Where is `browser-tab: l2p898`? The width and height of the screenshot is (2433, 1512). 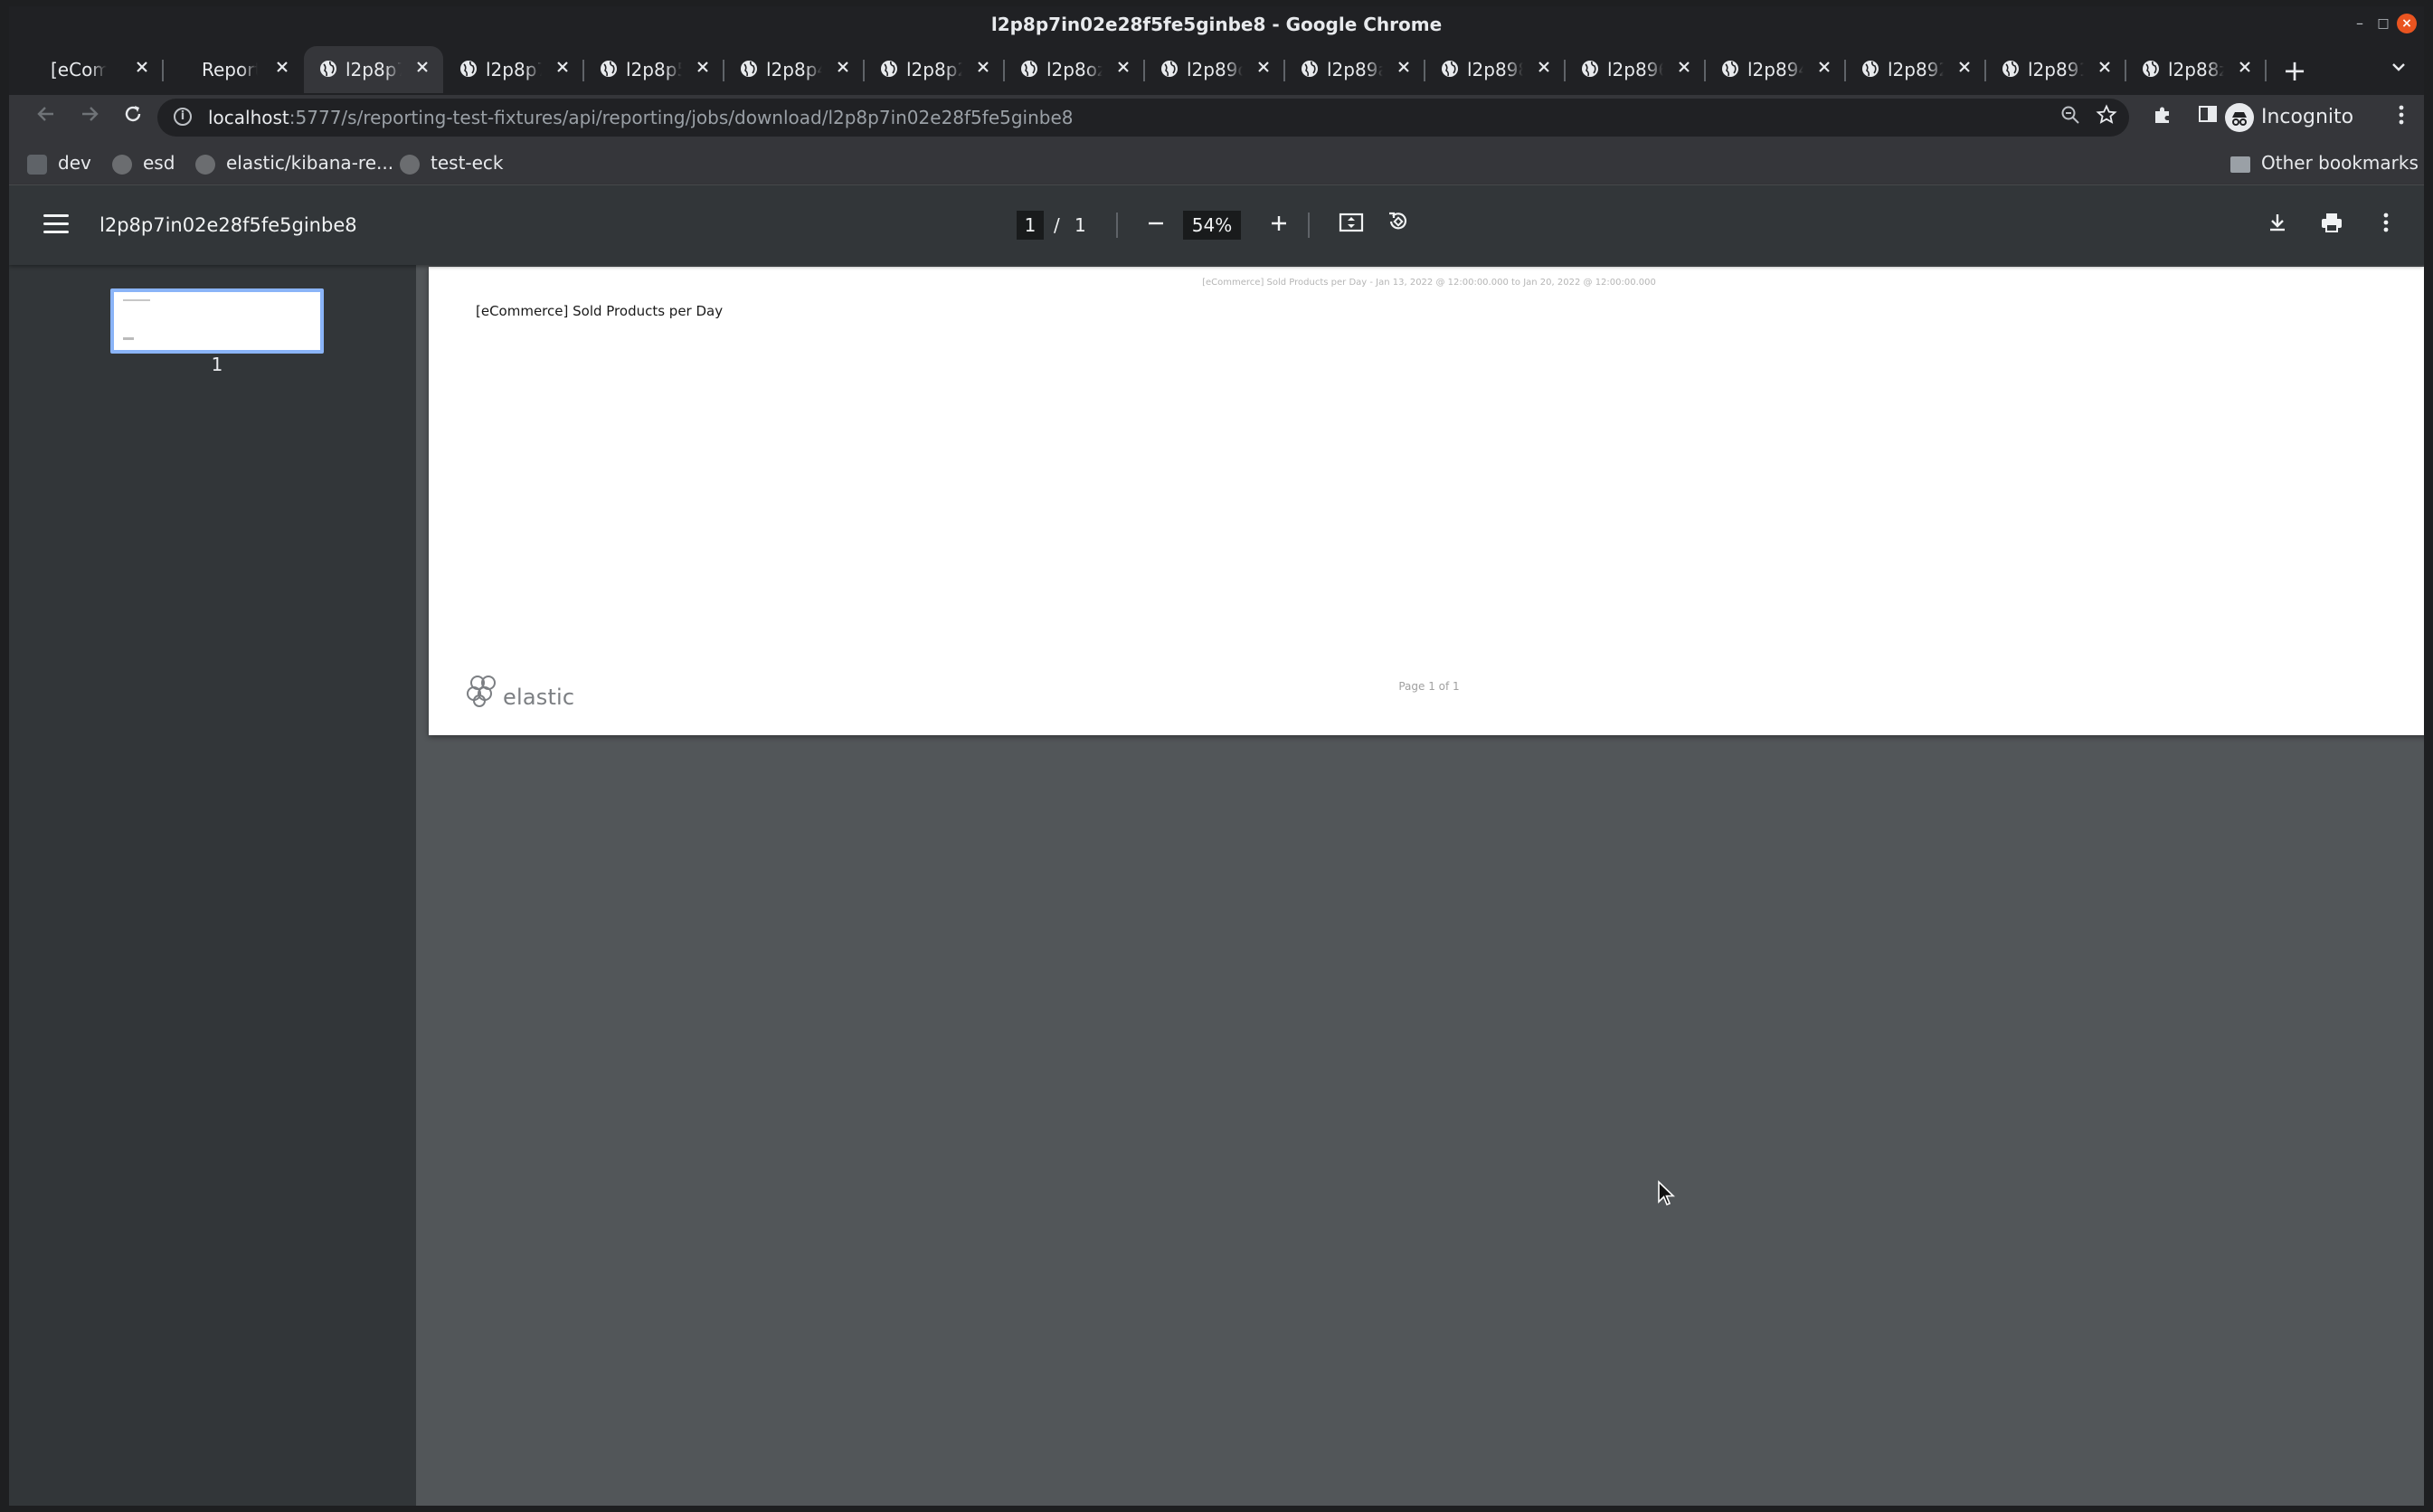 browser-tab: l2p898 is located at coordinates (1495, 69).